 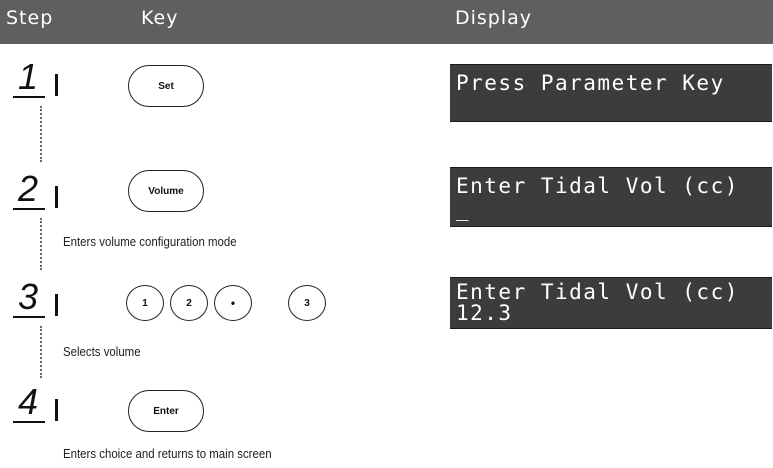 What do you see at coordinates (307, 303) in the screenshot?
I see `digit-3-key-button: 3` at bounding box center [307, 303].